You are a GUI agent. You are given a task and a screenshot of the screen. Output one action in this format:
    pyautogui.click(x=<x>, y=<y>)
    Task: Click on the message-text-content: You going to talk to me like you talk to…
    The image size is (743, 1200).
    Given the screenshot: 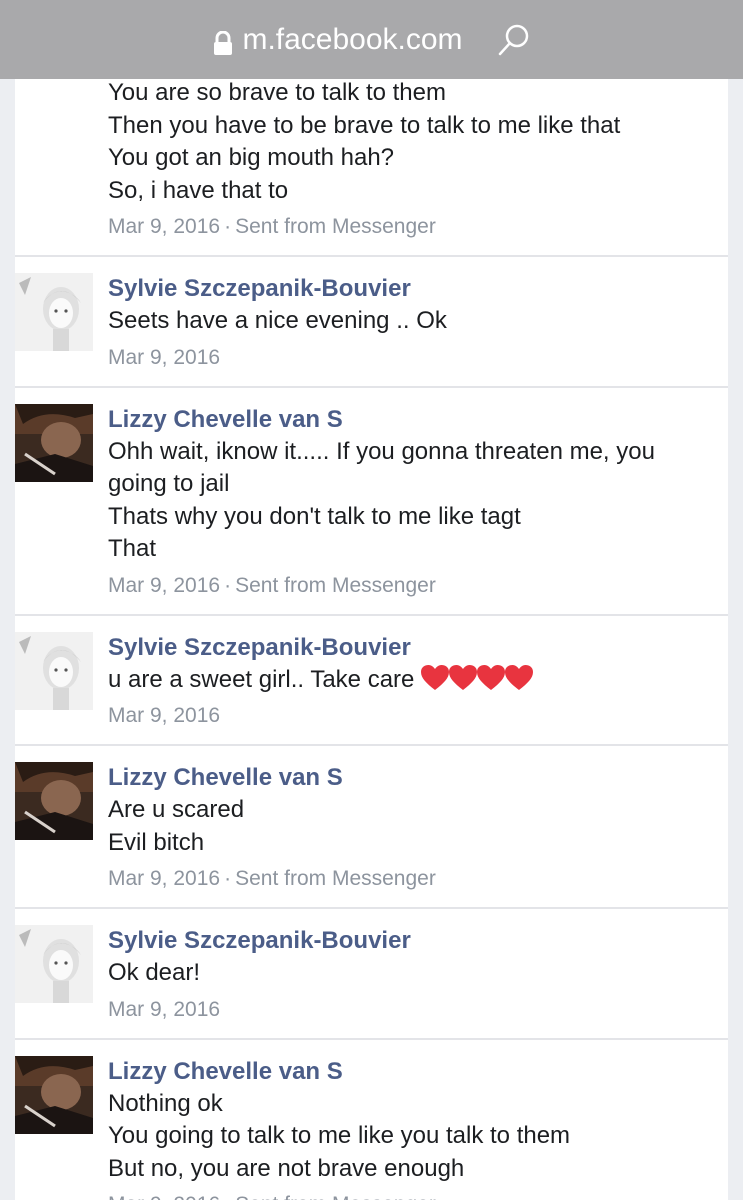 What is the action you would take?
    pyautogui.click(x=339, y=1135)
    